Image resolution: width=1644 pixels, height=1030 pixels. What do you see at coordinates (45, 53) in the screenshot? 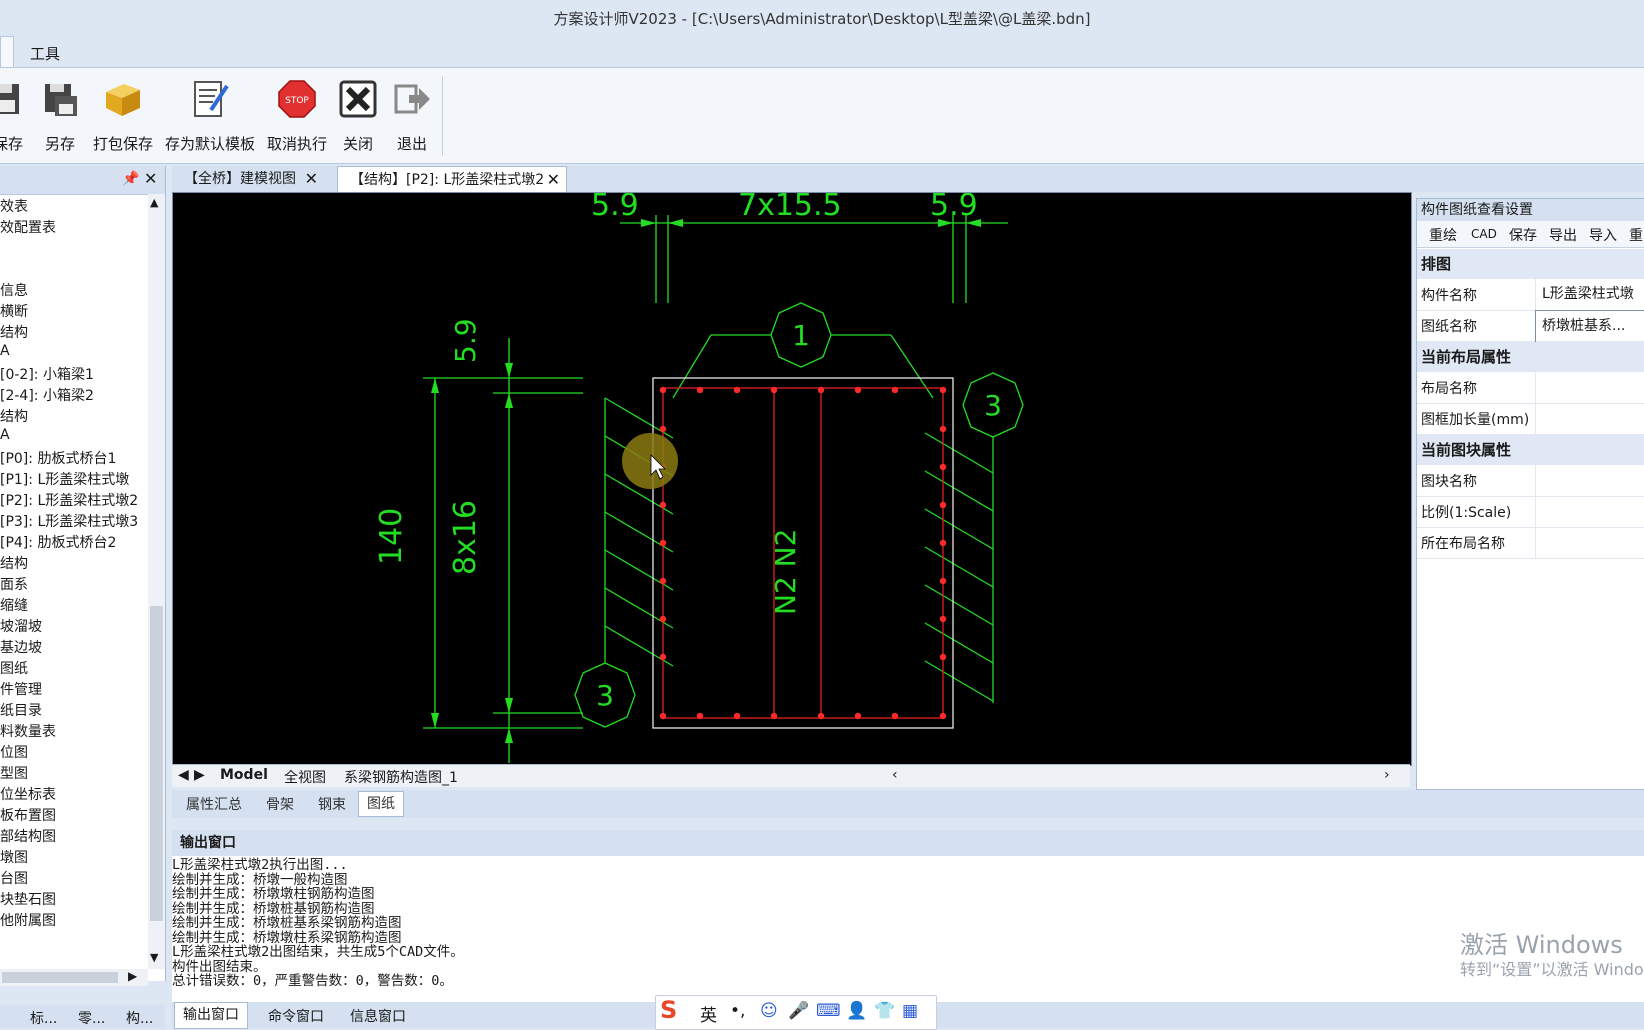
I see `menu-tools: 工具` at bounding box center [45, 53].